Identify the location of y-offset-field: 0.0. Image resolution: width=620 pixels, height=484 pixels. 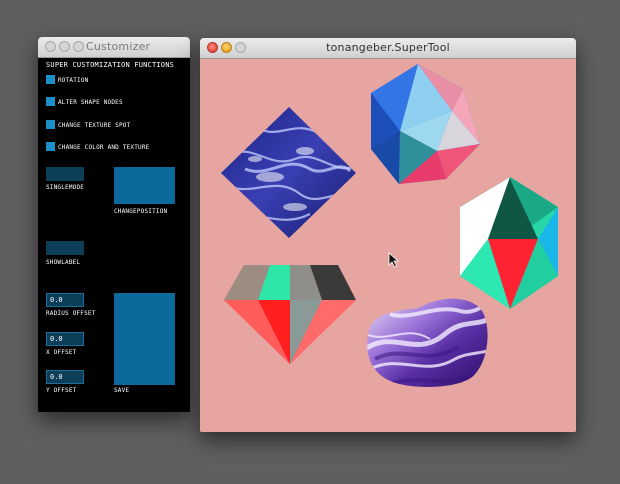
(65, 377).